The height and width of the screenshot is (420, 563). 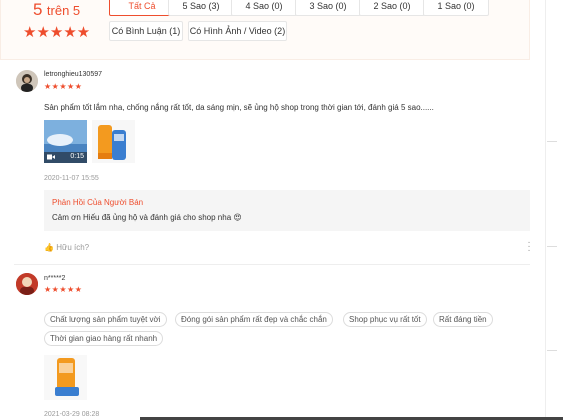 I want to click on filter-2-star: 2 Sao (0), so click(x=392, y=8).